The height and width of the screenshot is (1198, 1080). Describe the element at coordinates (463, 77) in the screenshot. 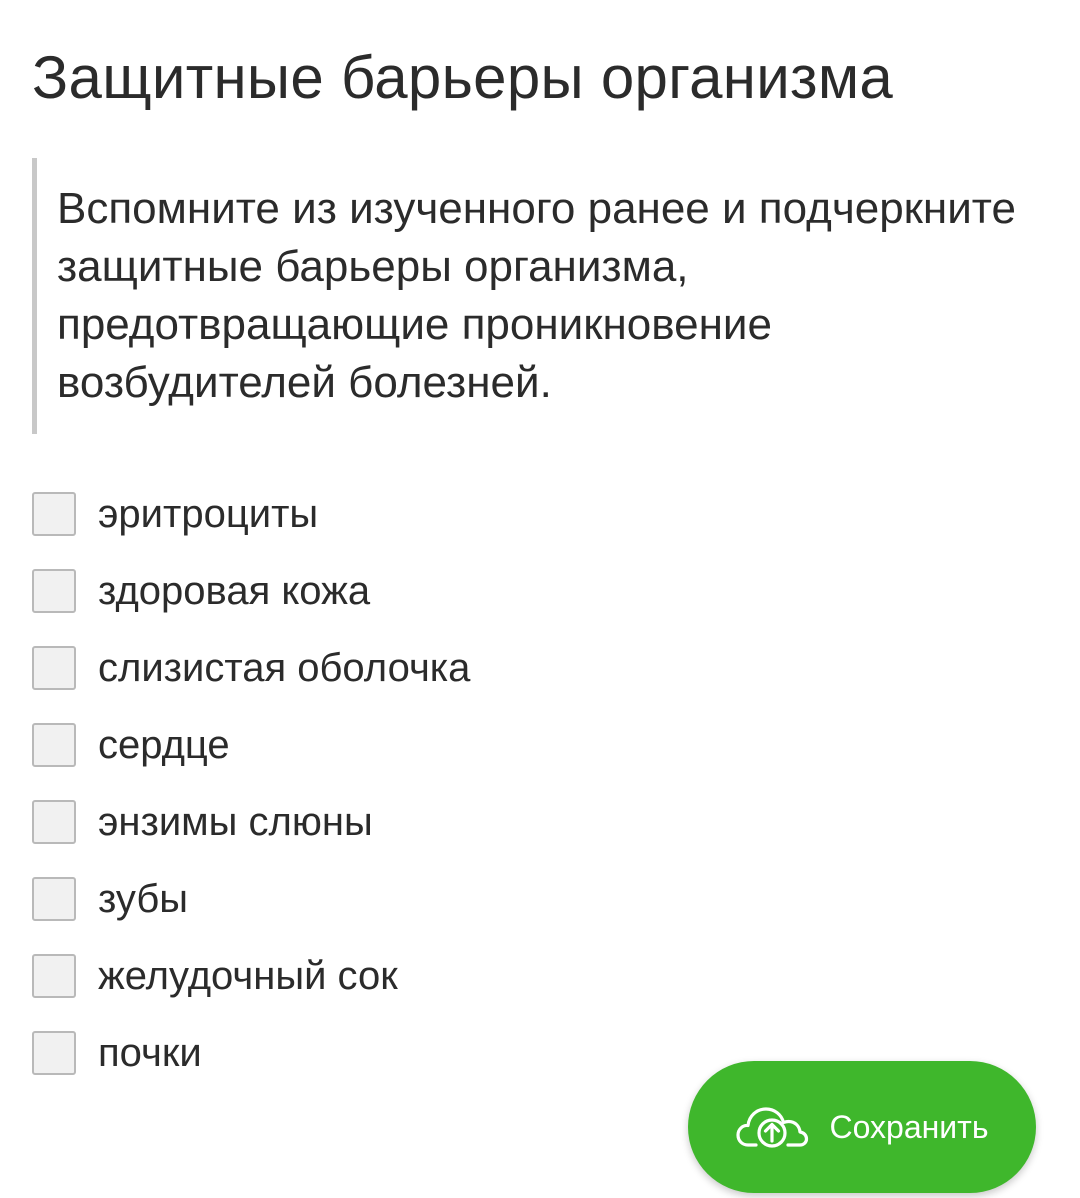

I see `page-title: Защитные барьеры организма` at that location.